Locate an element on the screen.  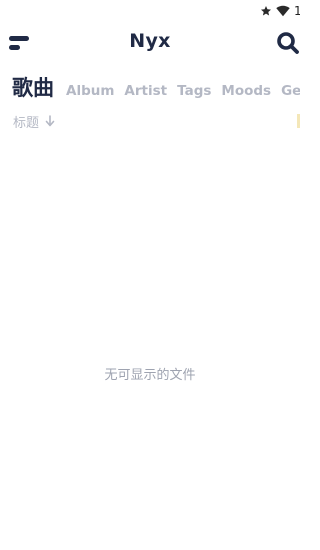
tab-moods: Moods is located at coordinates (246, 91).